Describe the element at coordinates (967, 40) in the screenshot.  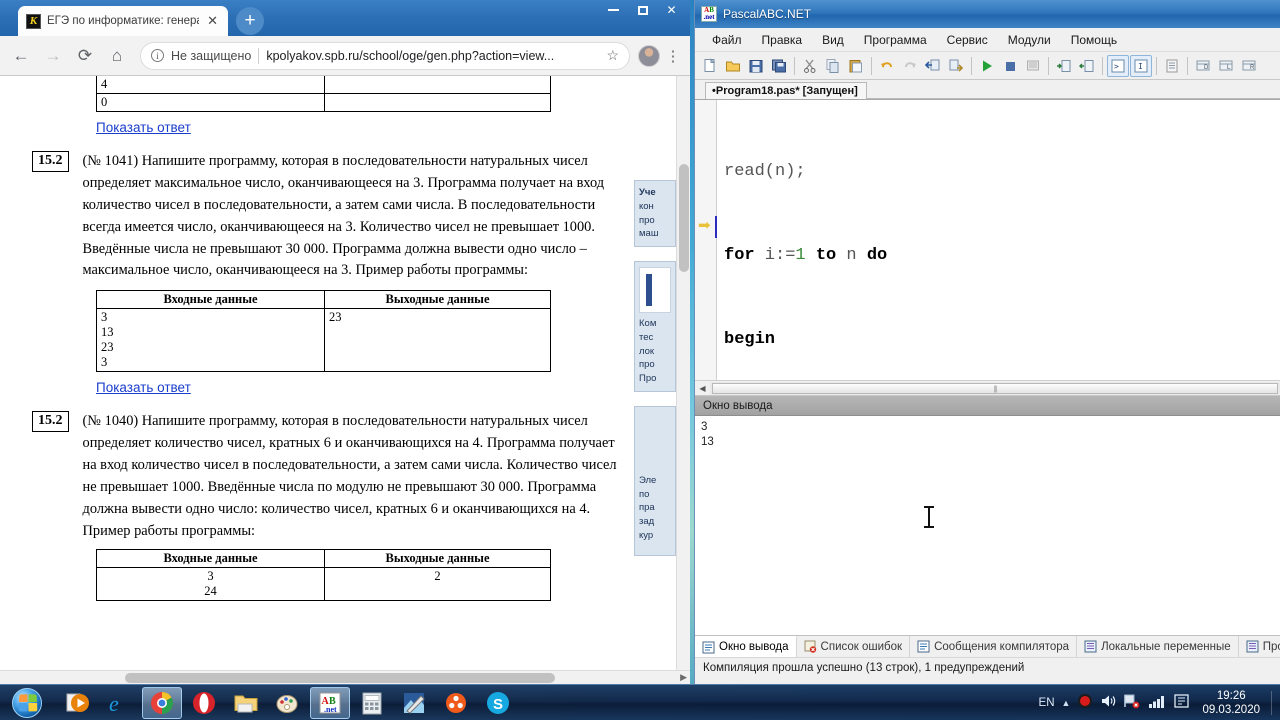
I see `menu-service: Сервис` at that location.